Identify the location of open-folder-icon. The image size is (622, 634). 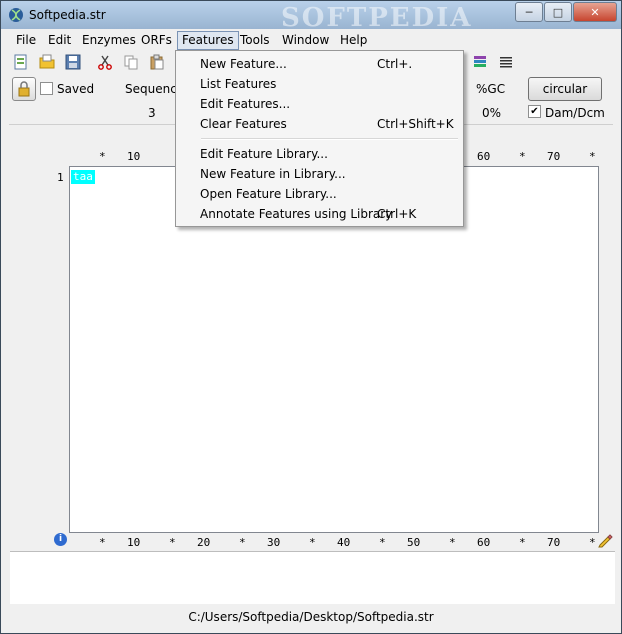
(47, 62).